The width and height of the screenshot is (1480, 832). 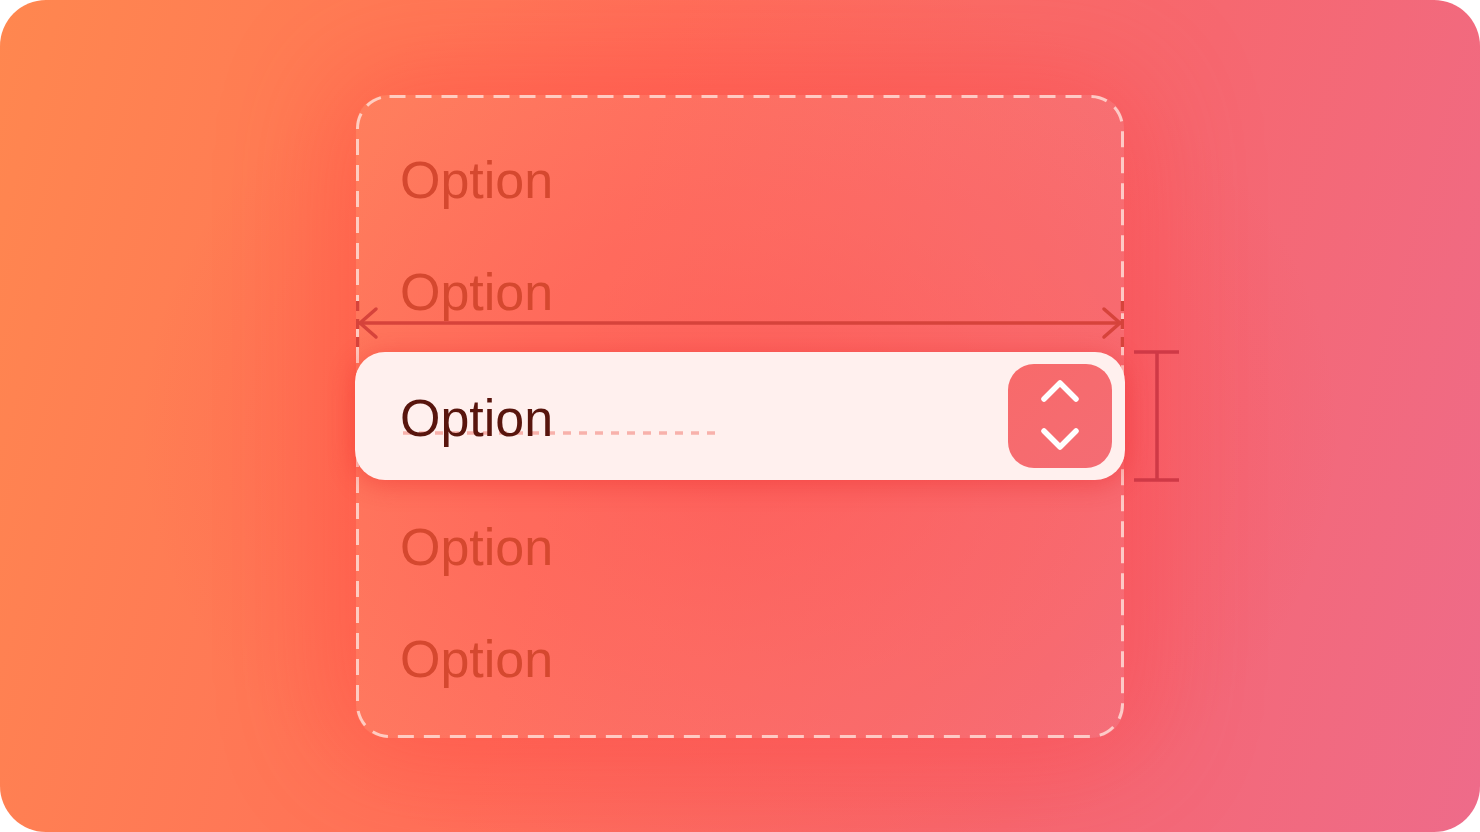 I want to click on popup-button: Option, so click(x=740, y=416).